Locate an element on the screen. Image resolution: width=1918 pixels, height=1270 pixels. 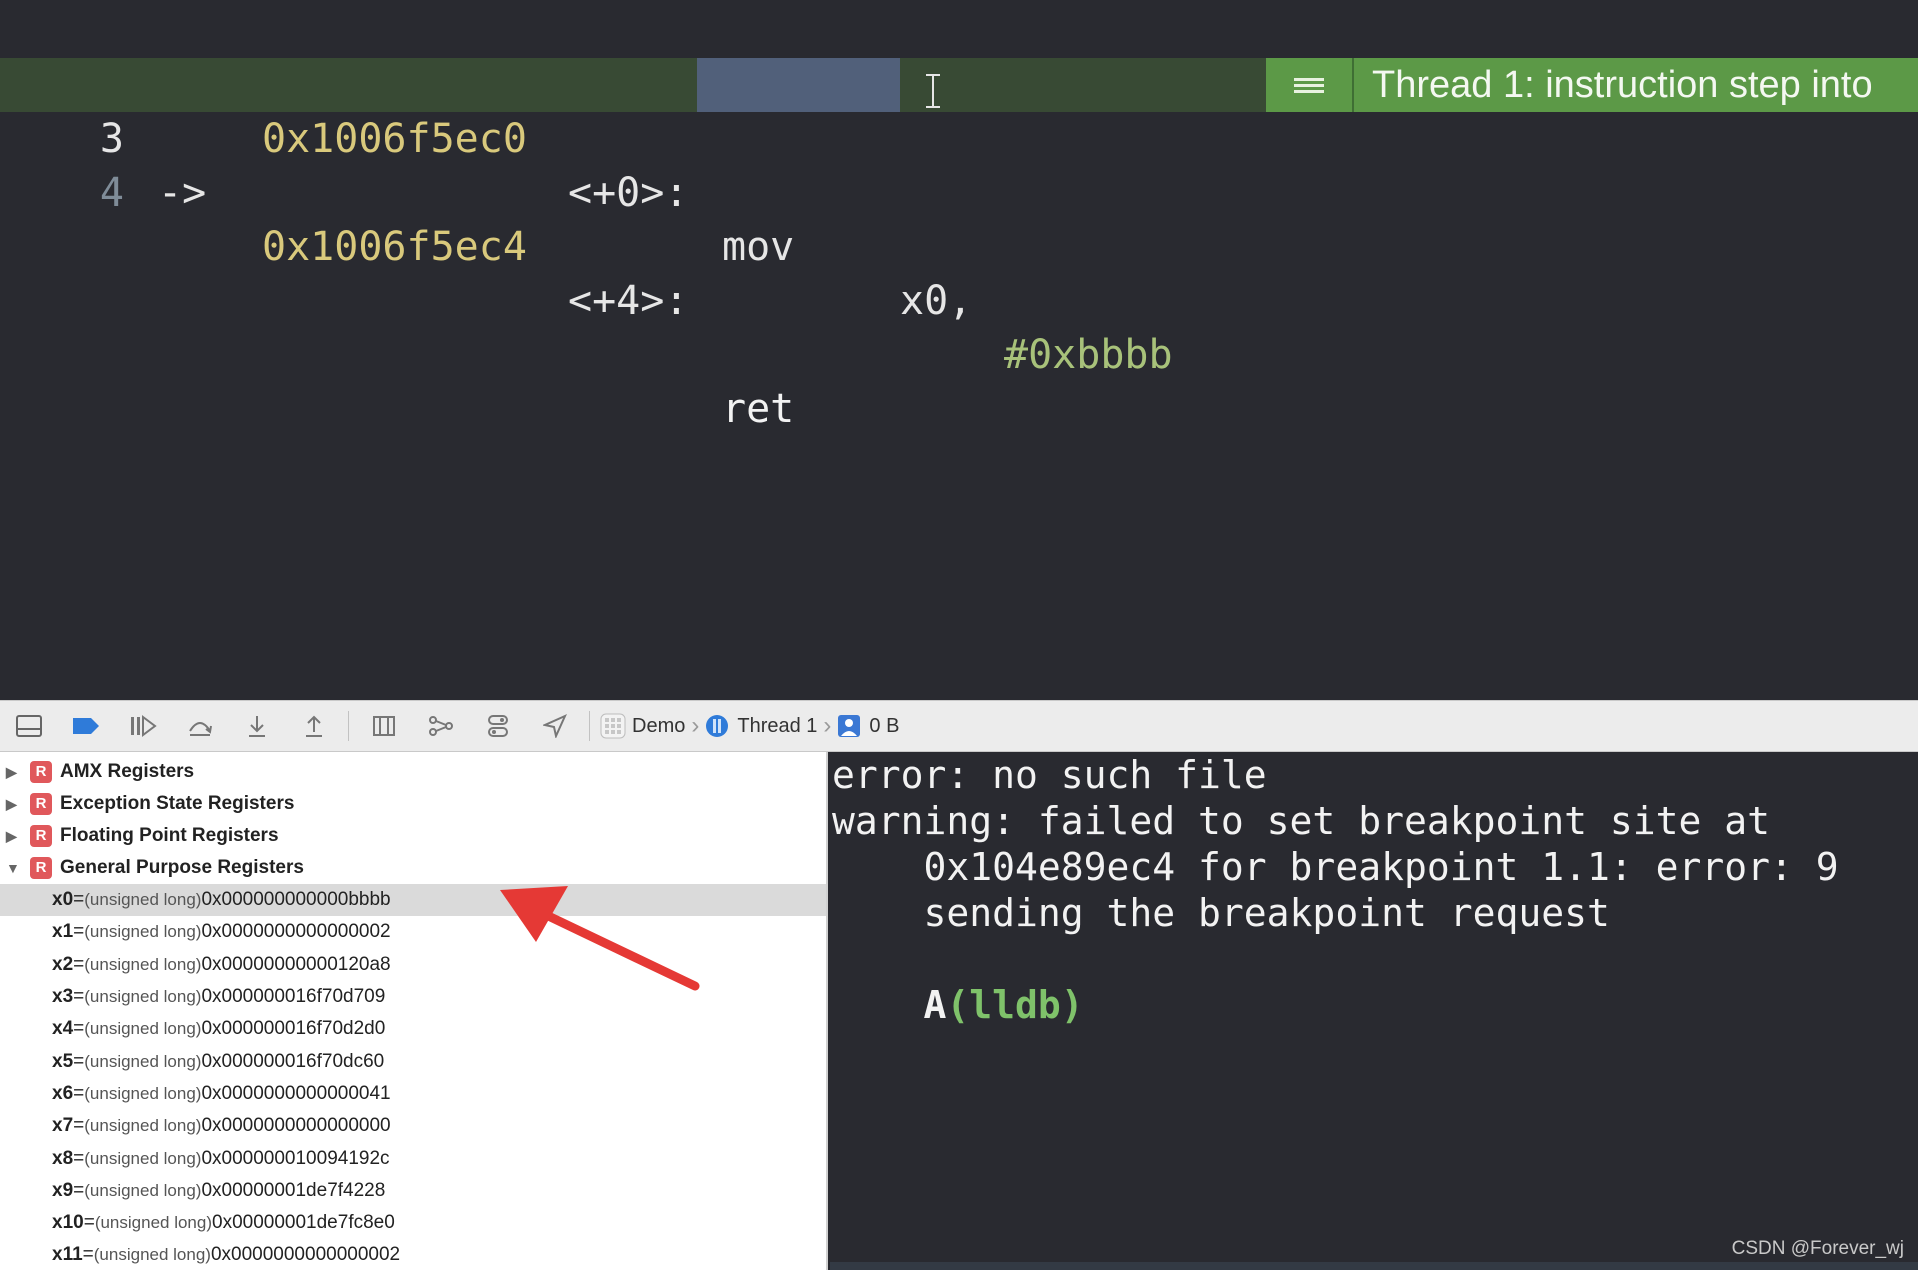
debug-toolbar: Demo › Thread 1 › 0 B is located at coordinates (959, 726).